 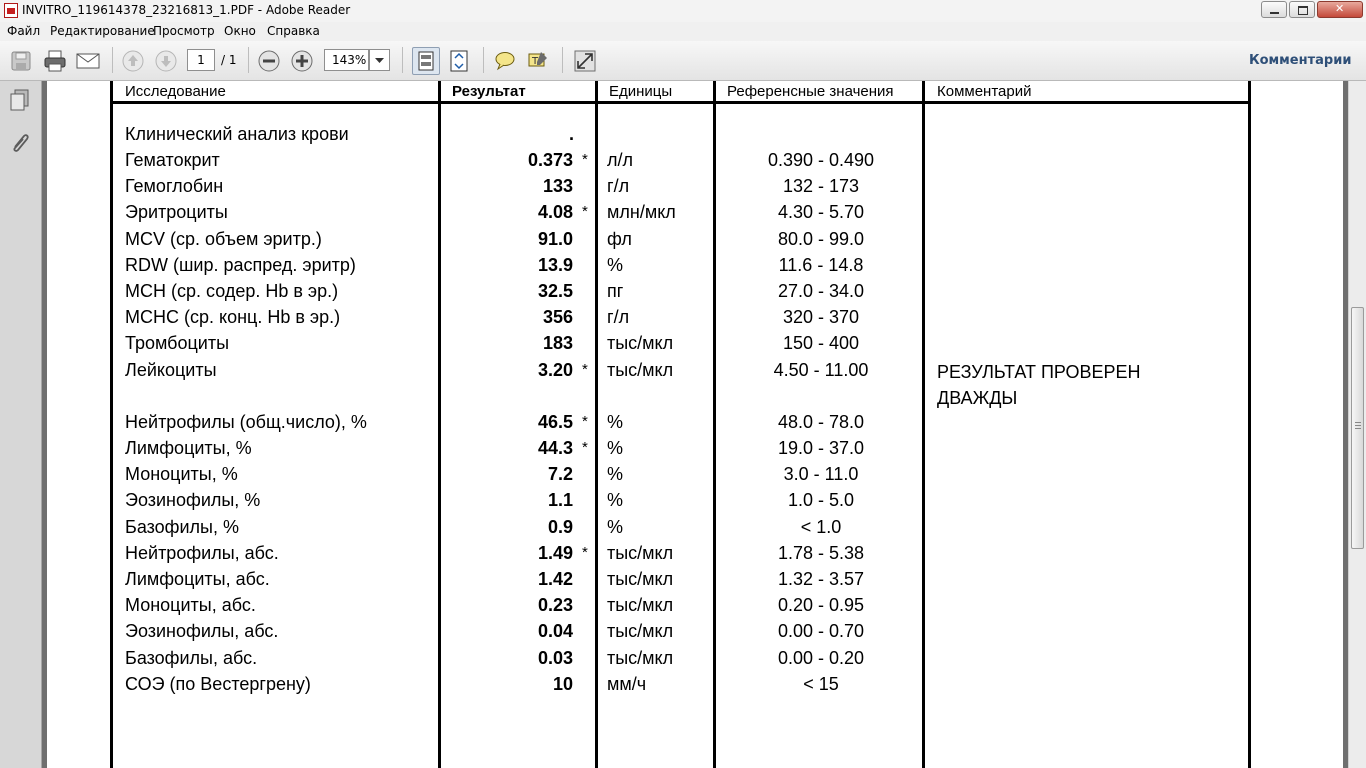 What do you see at coordinates (620, 160) in the screenshot?
I see `analyte-unit: л/л` at bounding box center [620, 160].